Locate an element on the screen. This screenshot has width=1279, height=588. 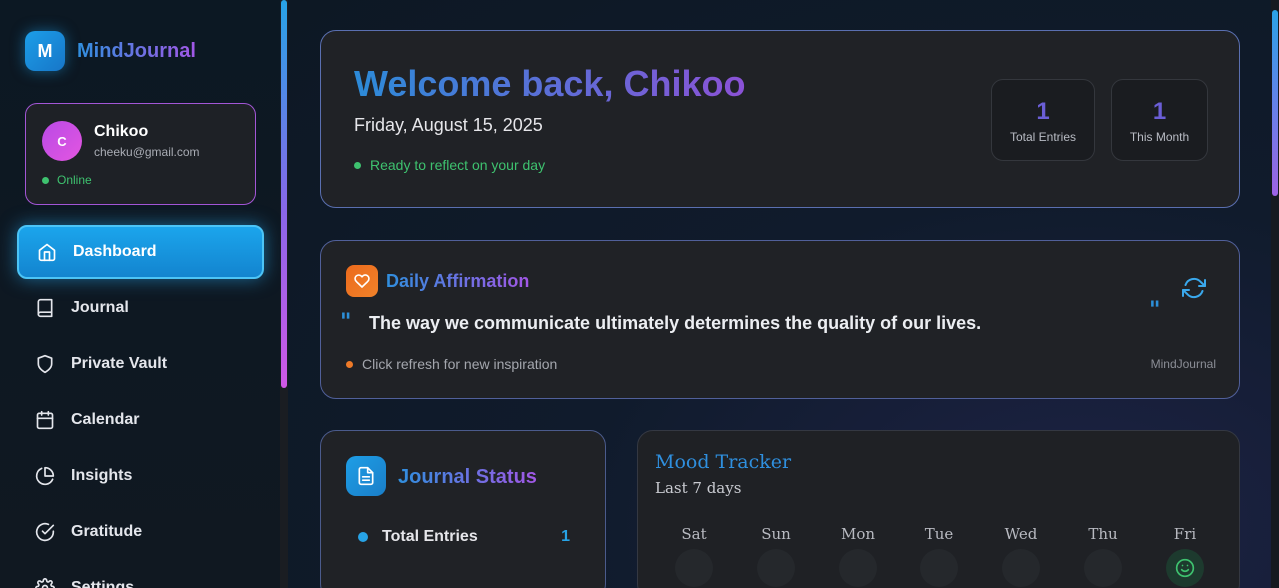
affirmation-title: Daily Affirmation is located at coordinates (458, 281).